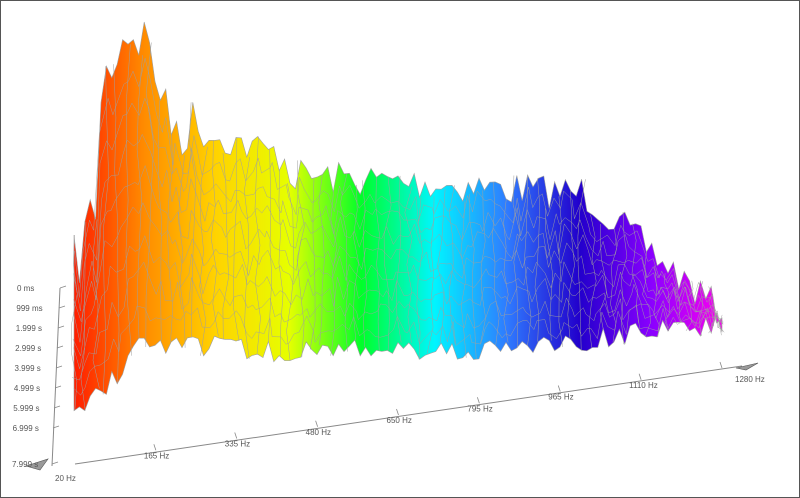 The image size is (800, 498). I want to click on z-axis-line, so click(56, 377).